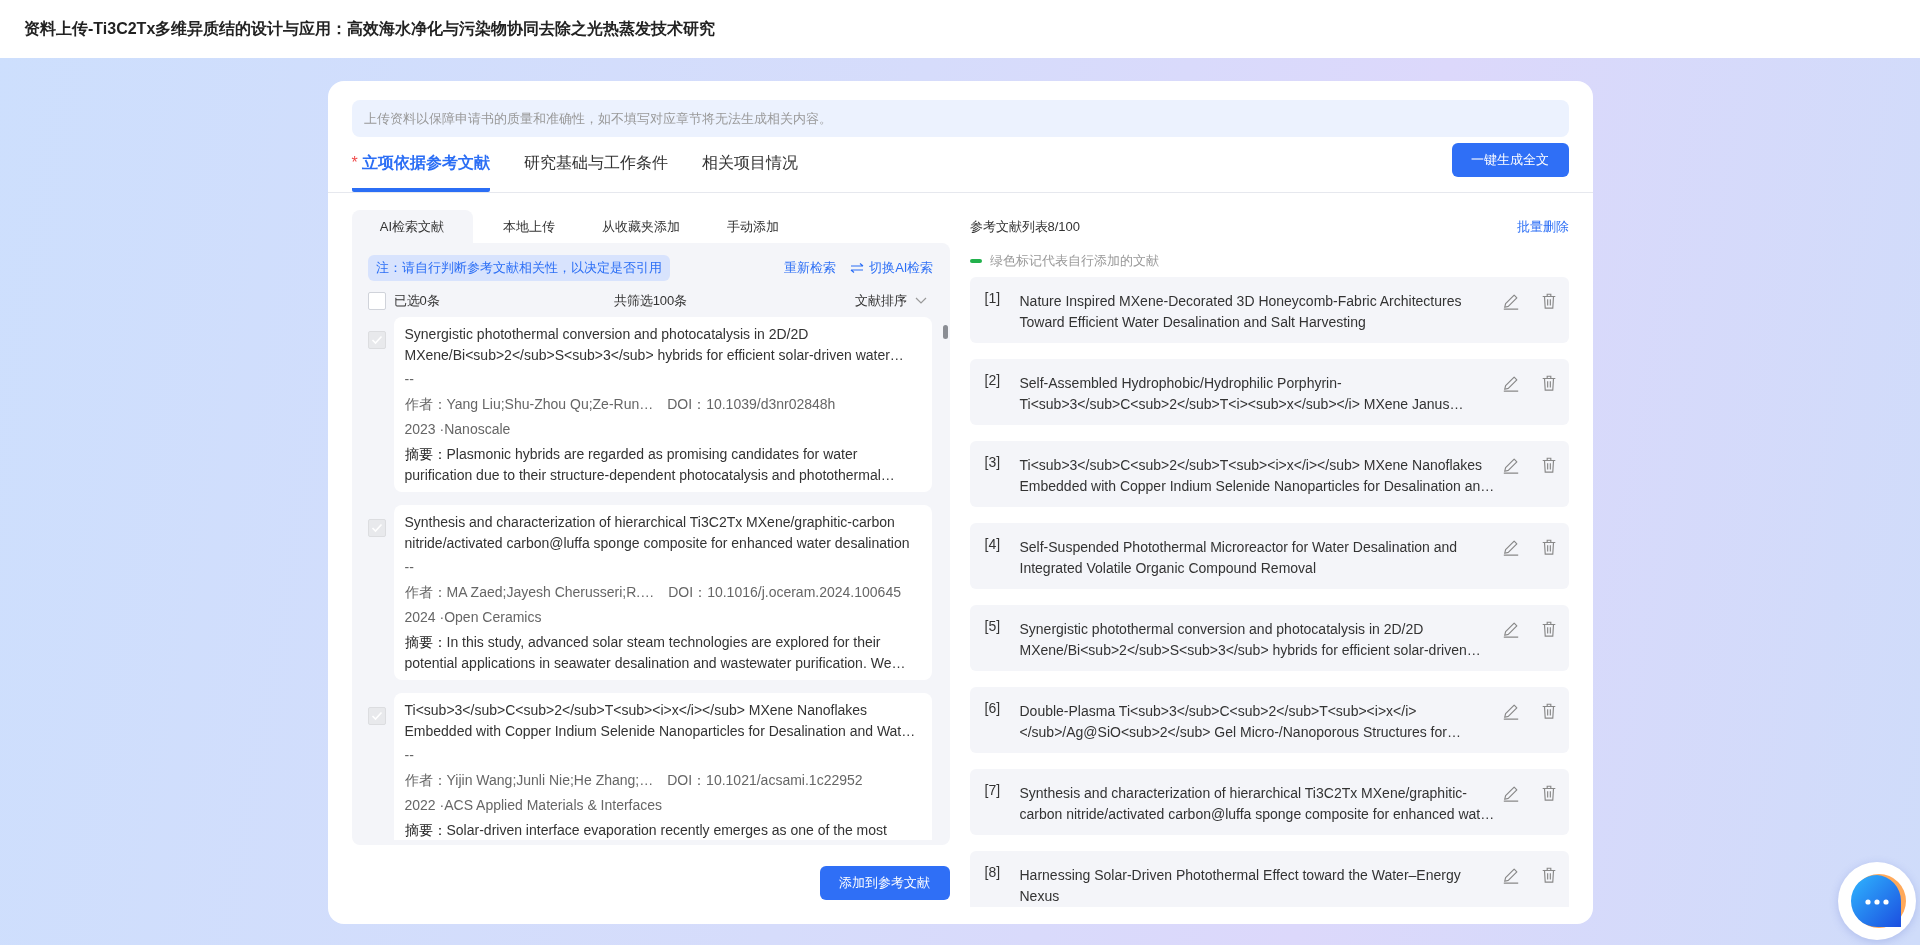 This screenshot has width=1920, height=945. What do you see at coordinates (416, 301) in the screenshot?
I see `selected-count: 已选0条` at bounding box center [416, 301].